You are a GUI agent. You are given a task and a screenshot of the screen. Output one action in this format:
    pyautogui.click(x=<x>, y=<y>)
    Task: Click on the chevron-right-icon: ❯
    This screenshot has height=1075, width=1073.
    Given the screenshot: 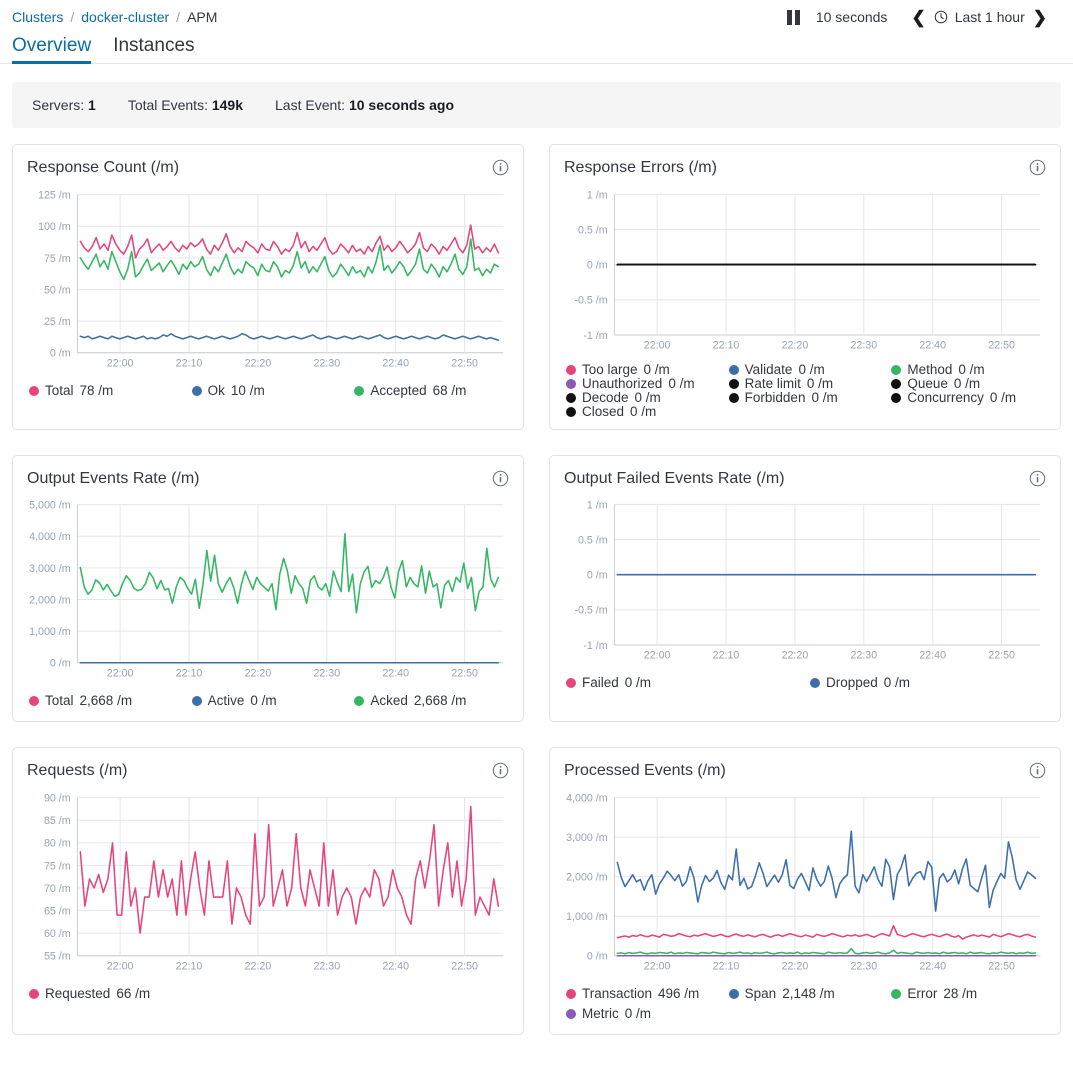 What is the action you would take?
    pyautogui.click(x=1040, y=17)
    